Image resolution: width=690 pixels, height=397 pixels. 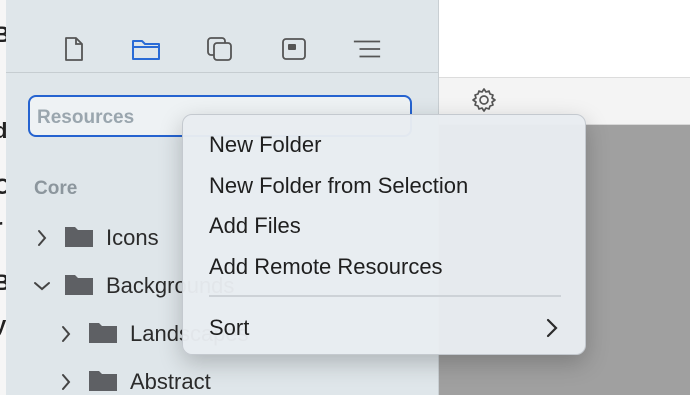 What do you see at coordinates (385, 296) in the screenshot?
I see `menu-divider` at bounding box center [385, 296].